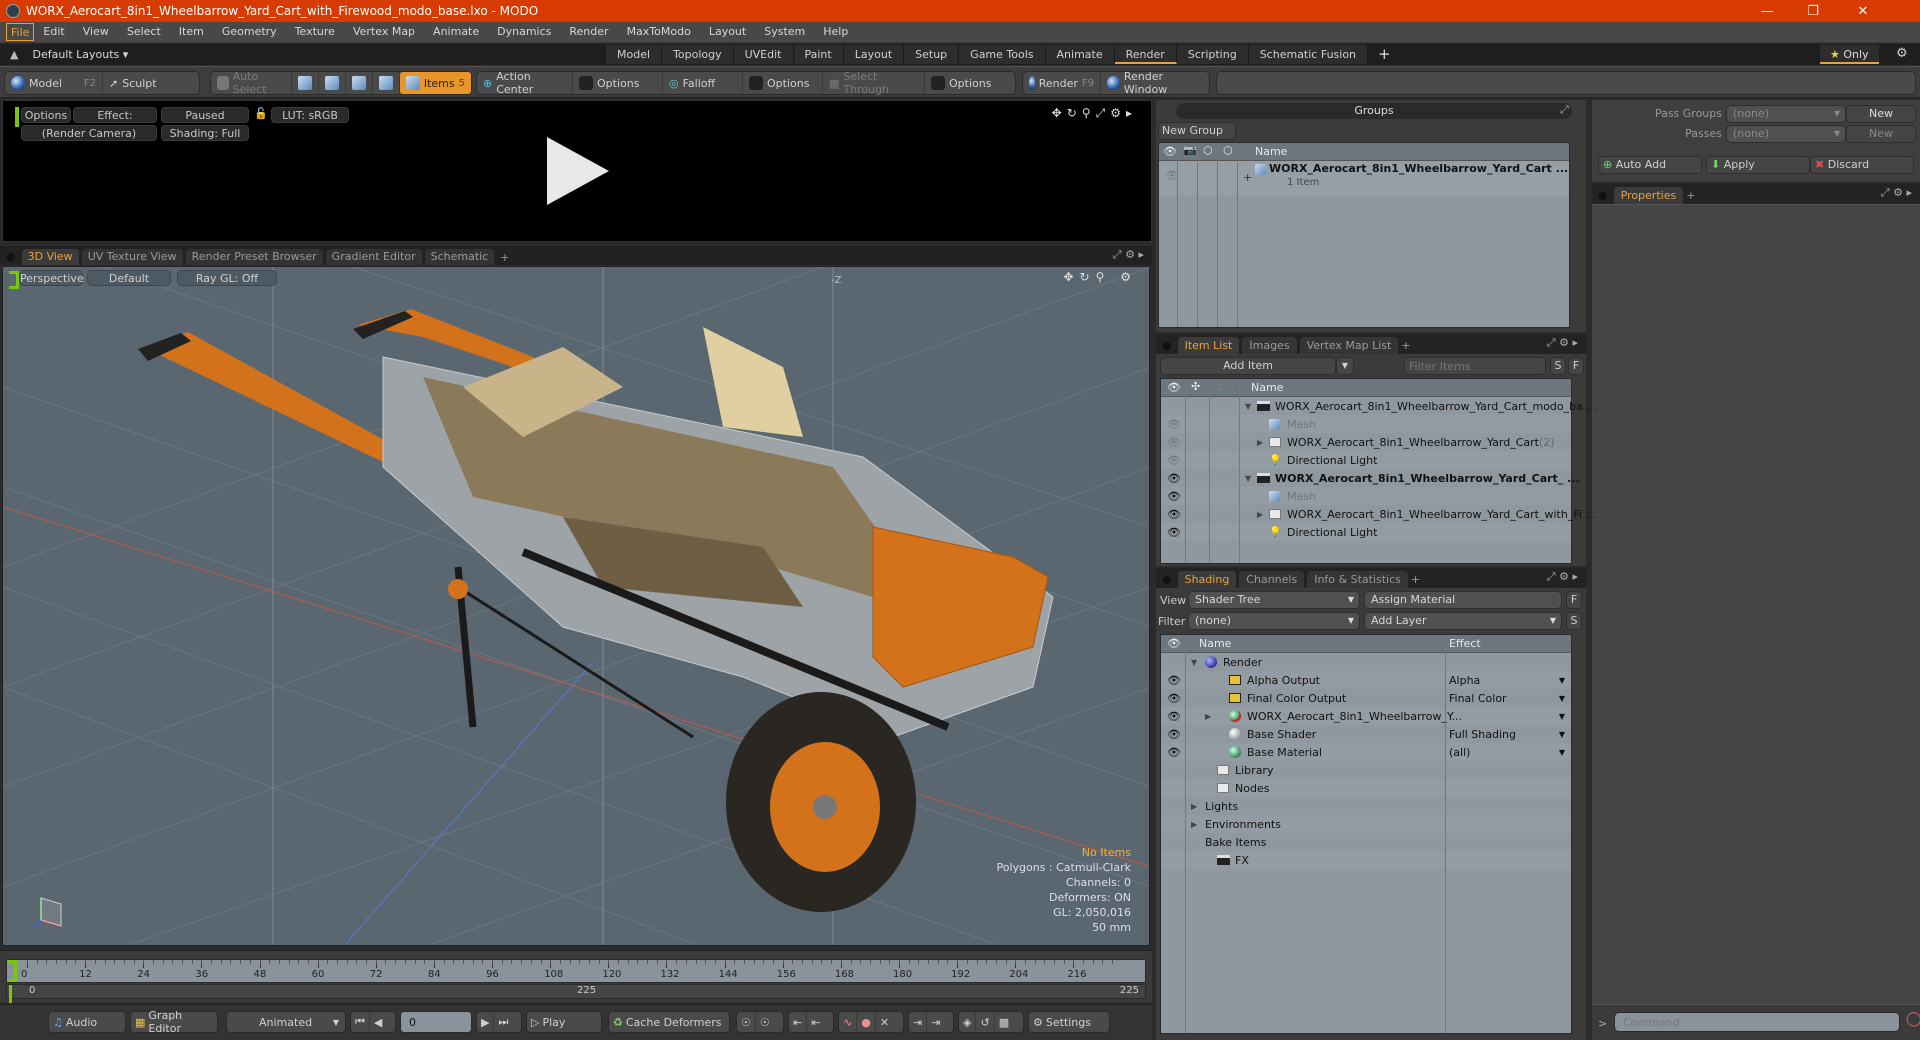  Describe the element at coordinates (53, 32) in the screenshot. I see `menu-edit: Edit` at that location.